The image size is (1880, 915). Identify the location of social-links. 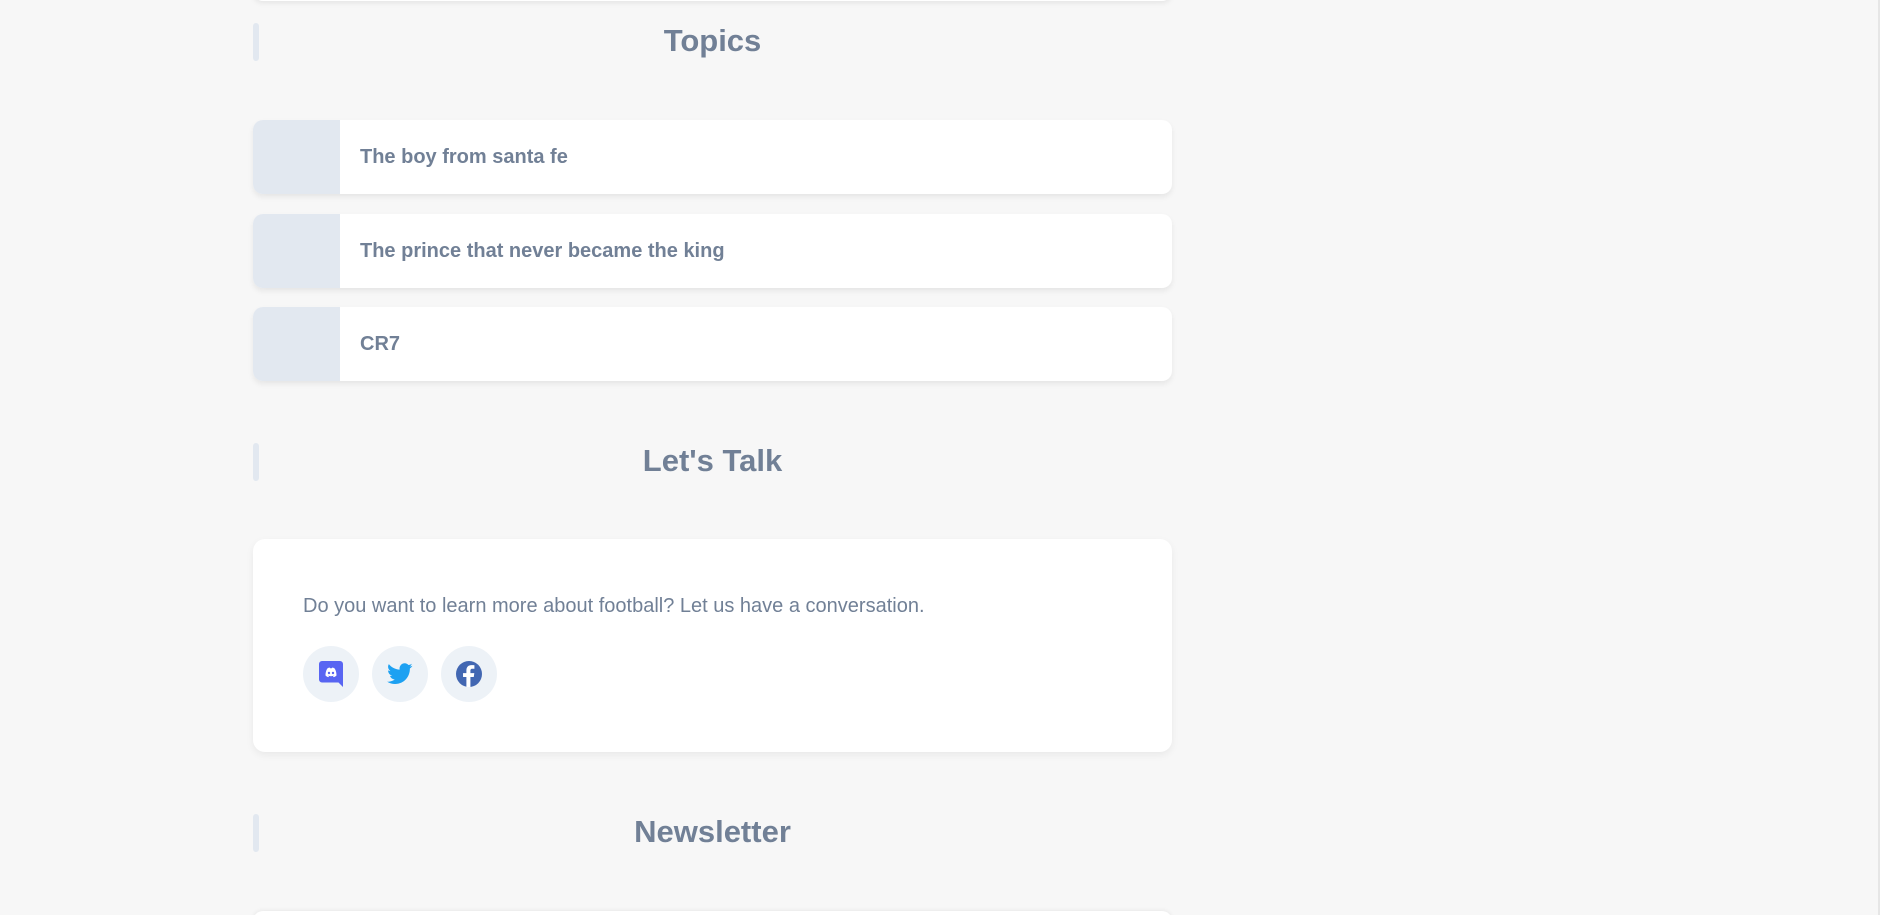
(400, 674).